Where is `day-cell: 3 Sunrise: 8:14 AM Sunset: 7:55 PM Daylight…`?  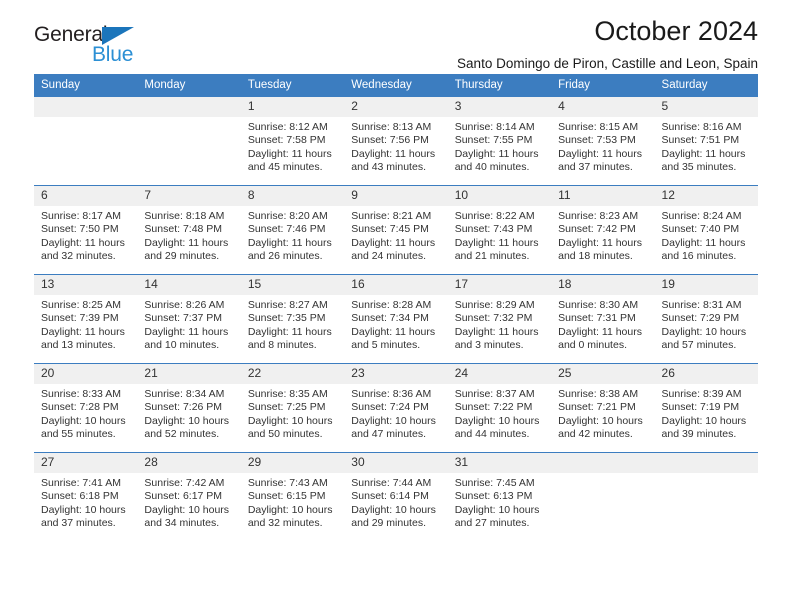
day-cell: 3 Sunrise: 8:14 AM Sunset: 7:55 PM Daylight… is located at coordinates (499, 140).